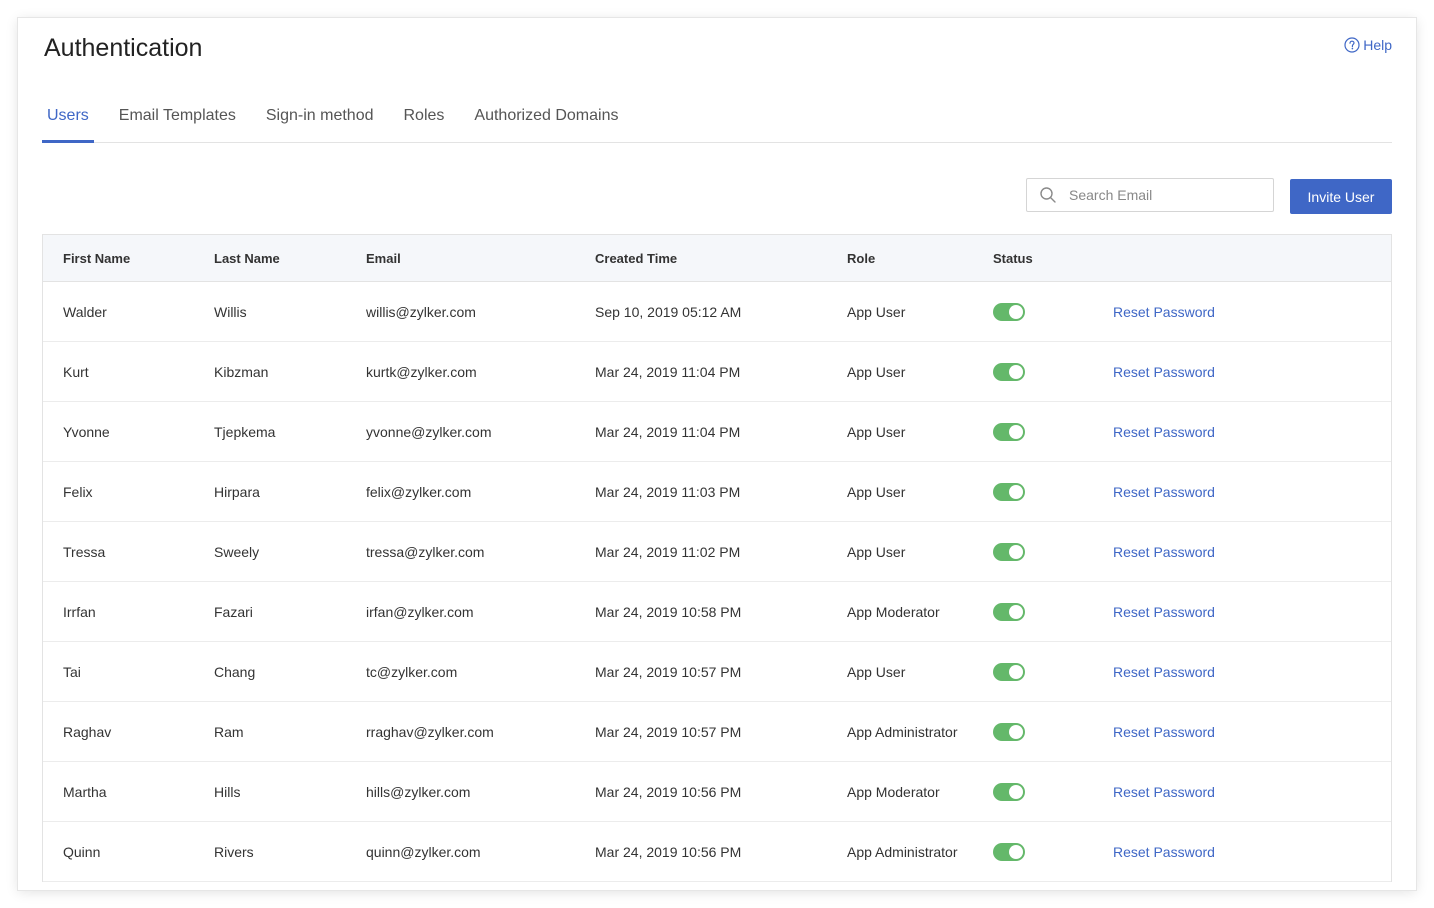  I want to click on first-name-cell: Tai, so click(72, 671).